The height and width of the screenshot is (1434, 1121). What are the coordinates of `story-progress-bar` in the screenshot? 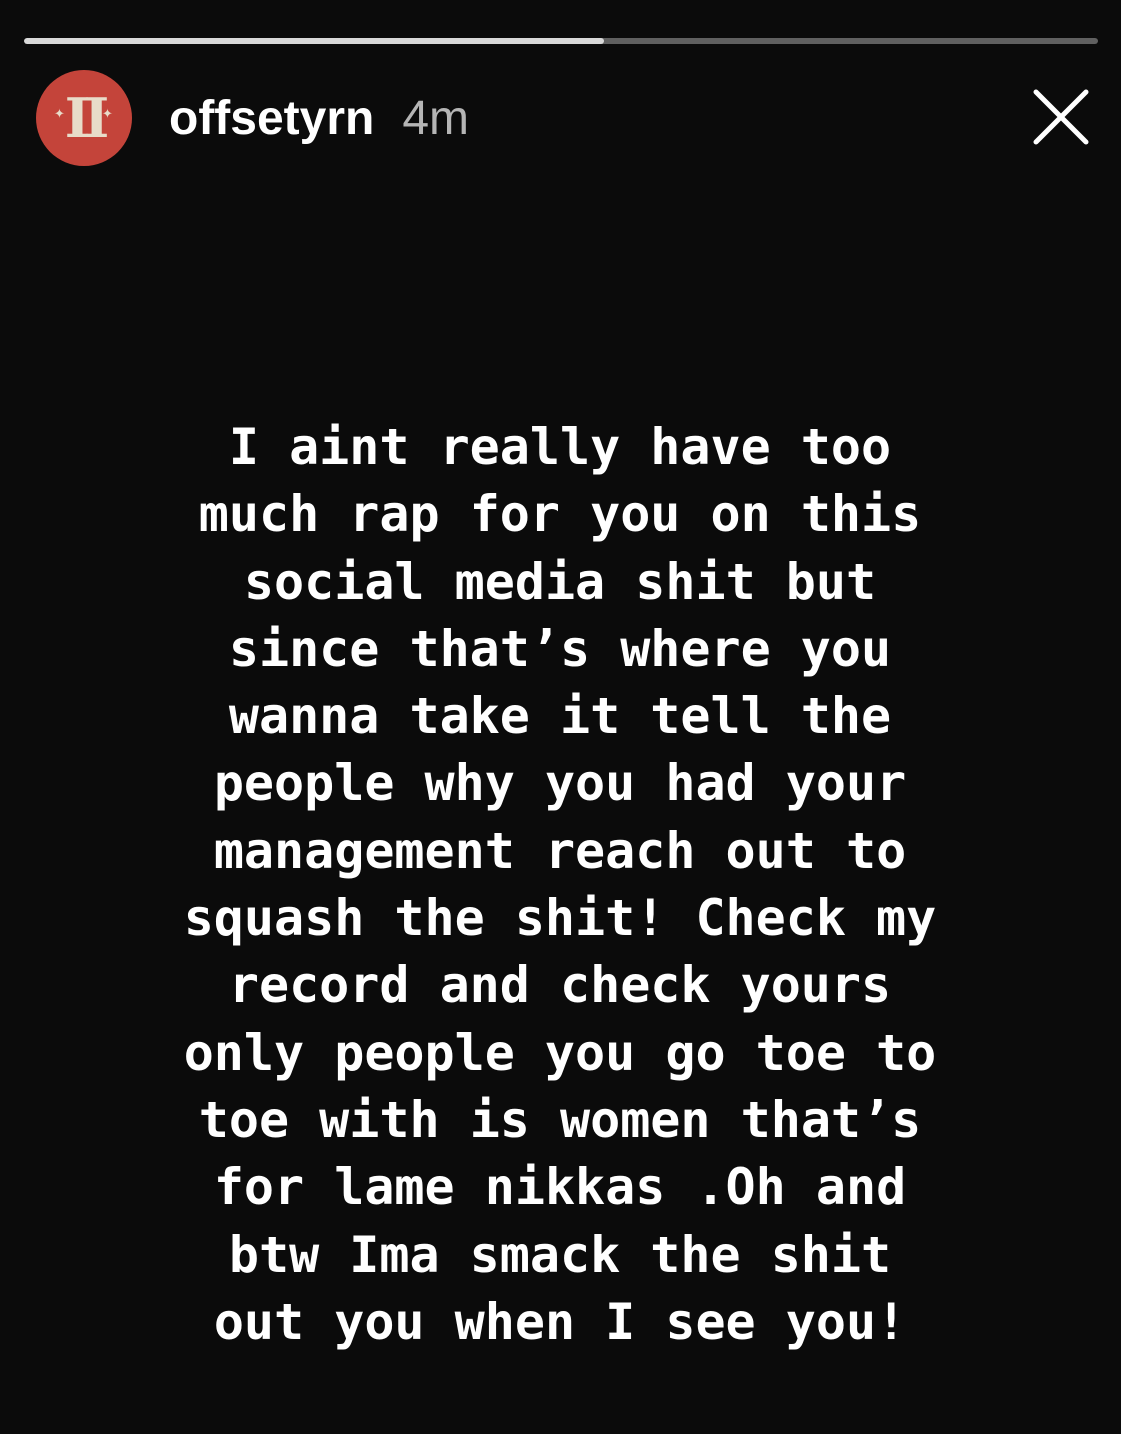 It's located at (561, 41).